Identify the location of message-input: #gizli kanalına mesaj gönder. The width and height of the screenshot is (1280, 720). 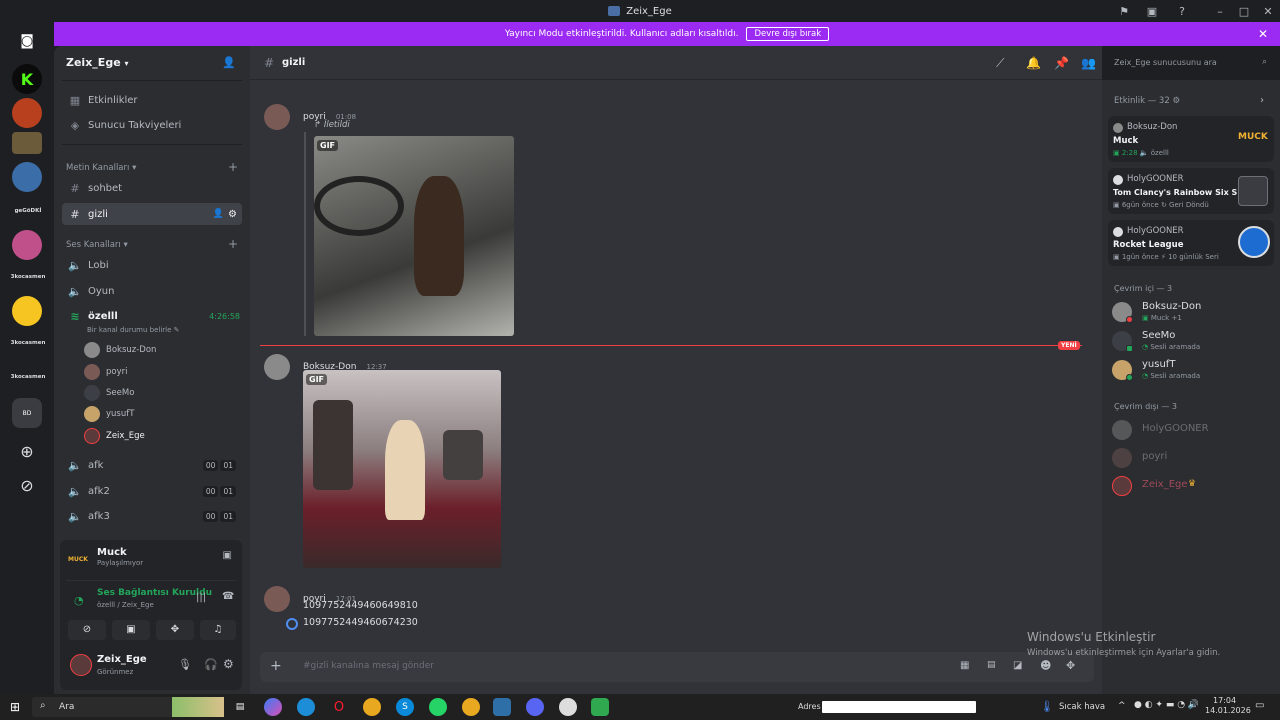
(368, 666).